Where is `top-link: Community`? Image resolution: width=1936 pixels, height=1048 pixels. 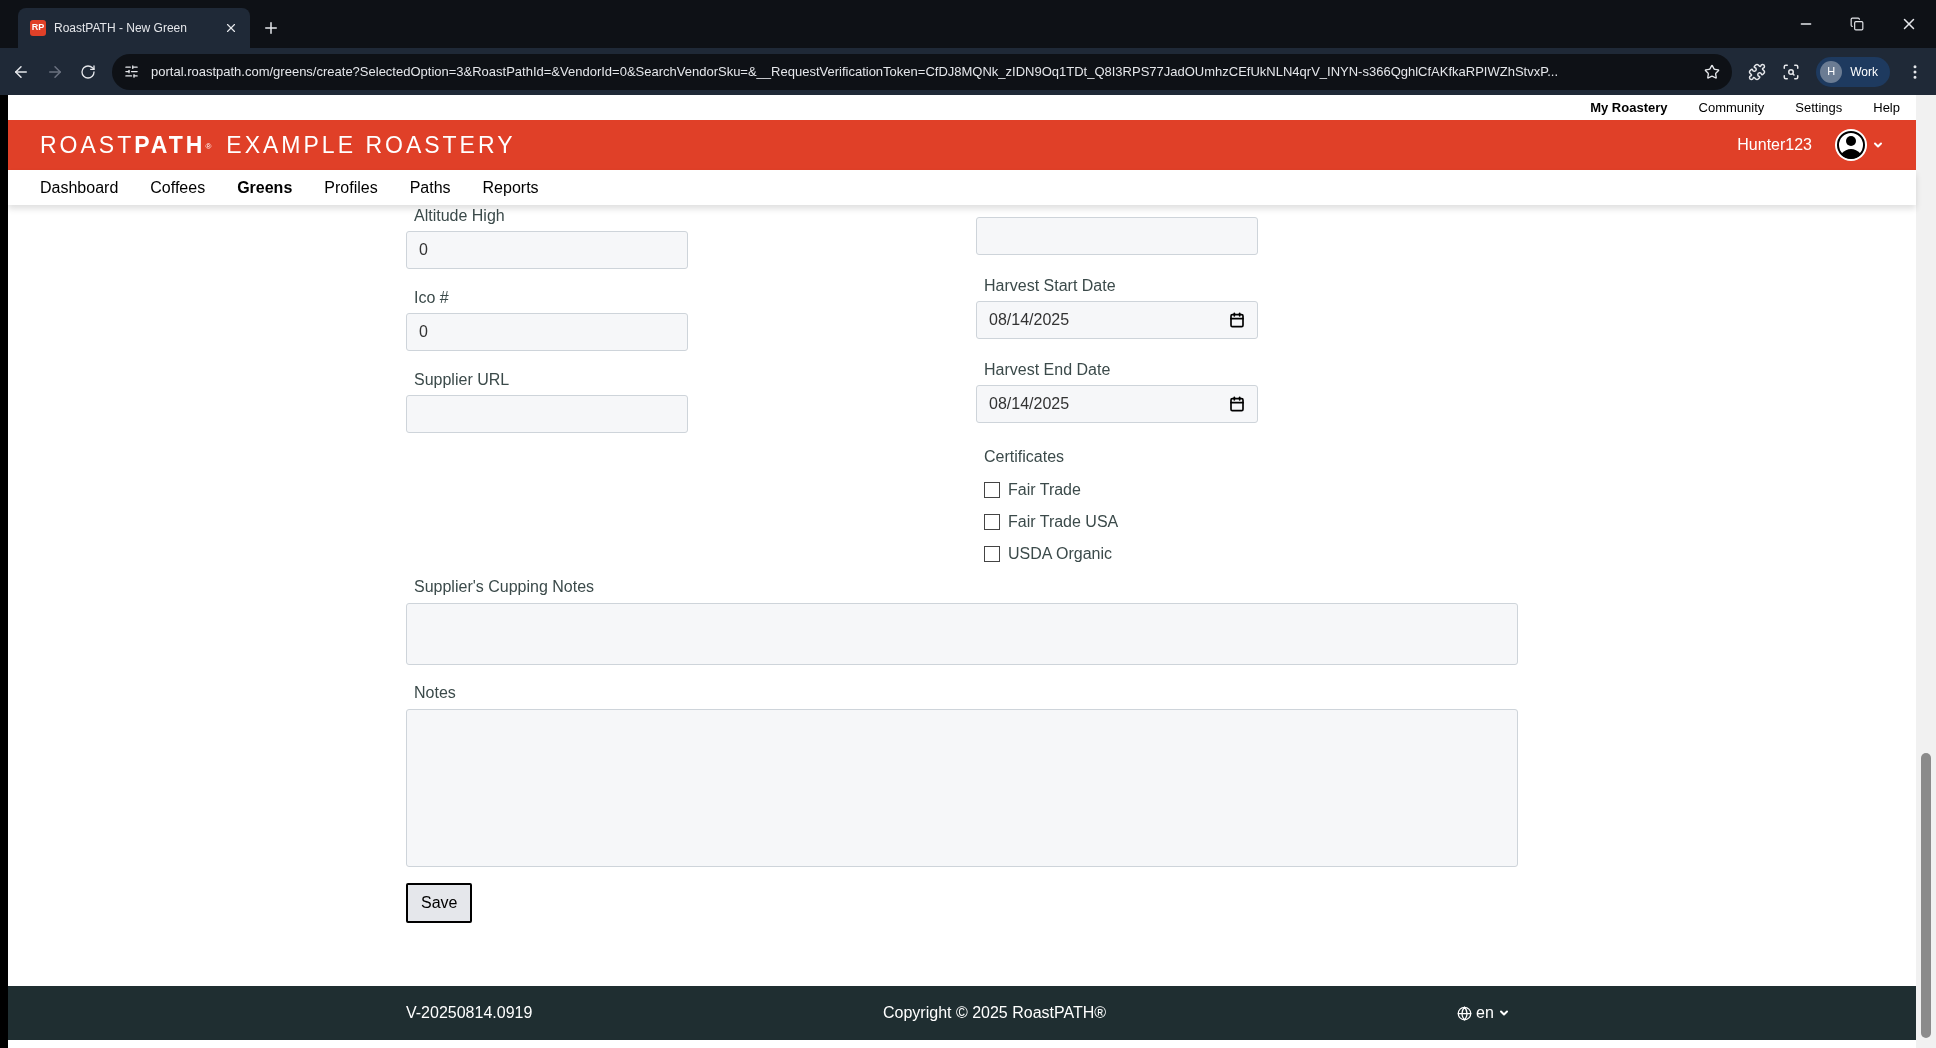 top-link: Community is located at coordinates (1731, 107).